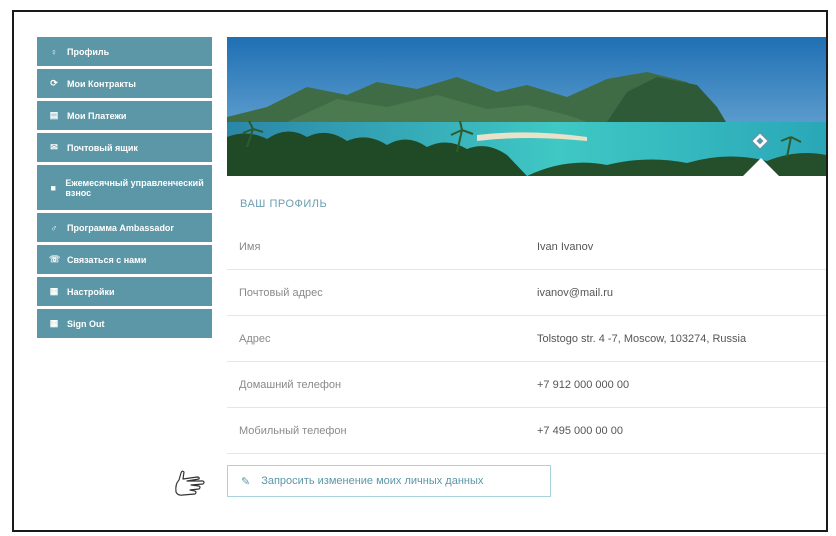  Describe the element at coordinates (255, 339) in the screenshot. I see `field-label: Адрес` at that location.